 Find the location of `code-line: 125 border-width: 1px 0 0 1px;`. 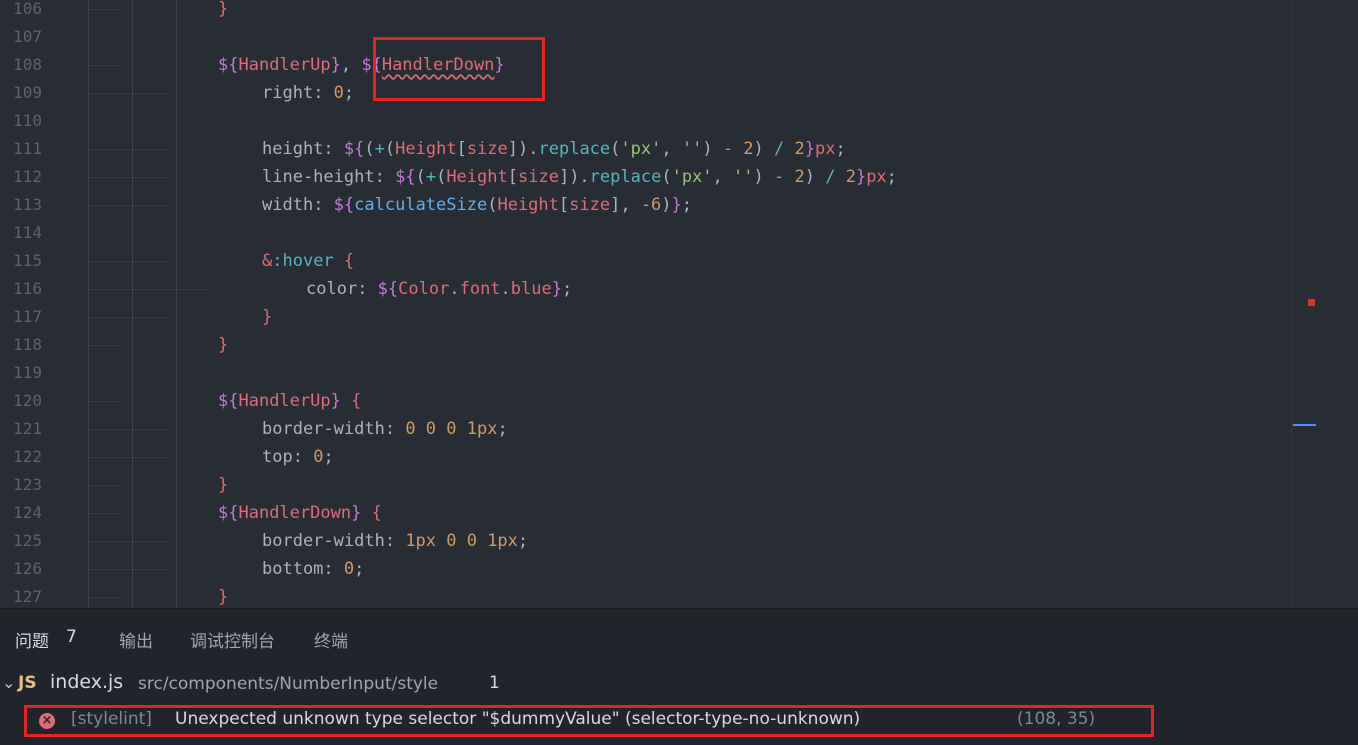

code-line: 125 border-width: 1px 0 0 1px; is located at coordinates (645, 541).